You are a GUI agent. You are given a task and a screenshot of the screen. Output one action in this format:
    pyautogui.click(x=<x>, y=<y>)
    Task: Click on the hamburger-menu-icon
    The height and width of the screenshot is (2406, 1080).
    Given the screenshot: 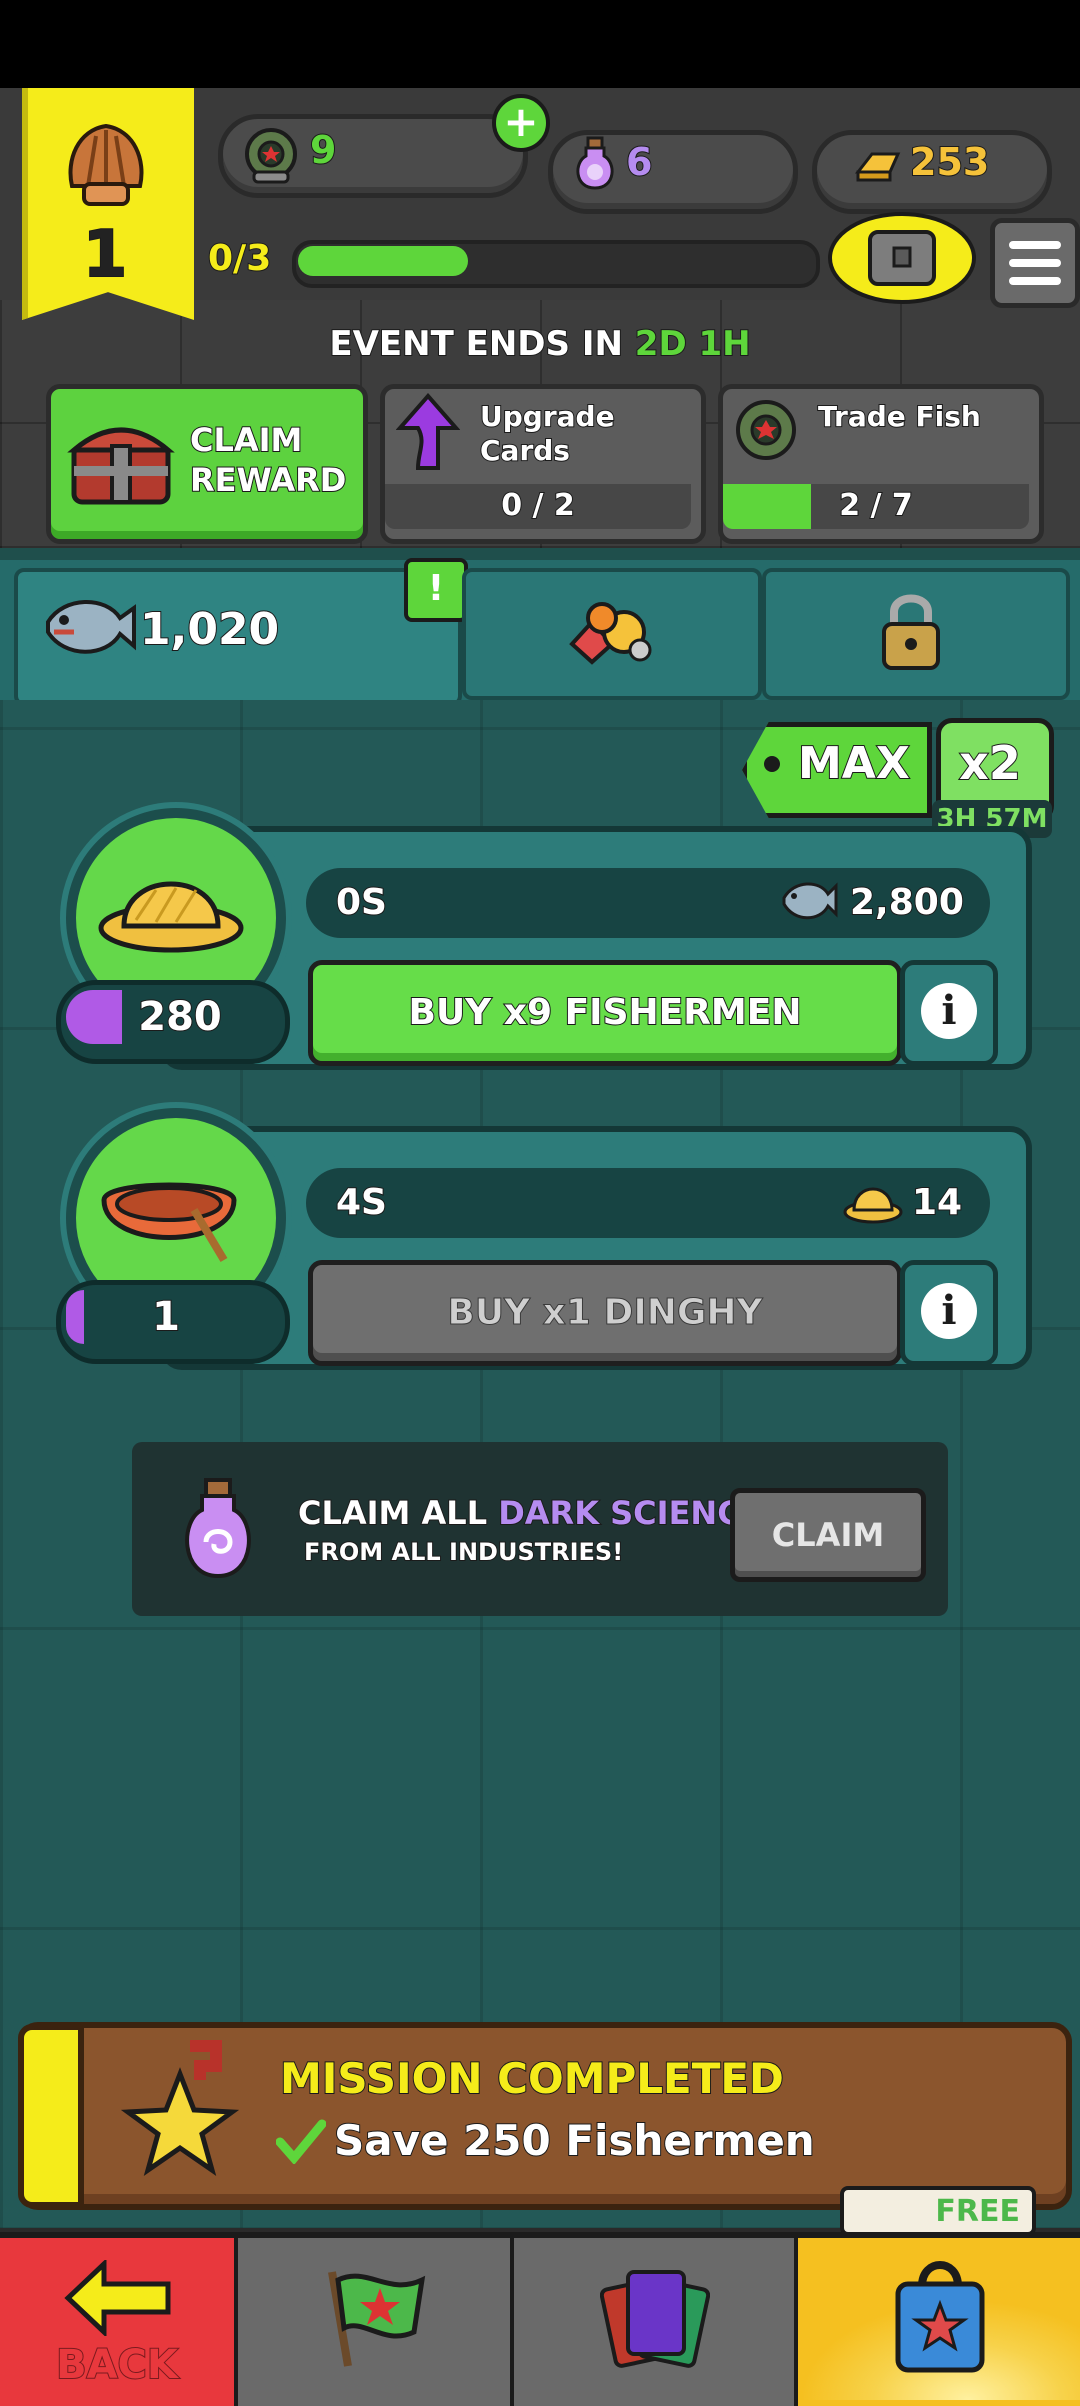 What is the action you would take?
    pyautogui.click(x=1035, y=263)
    